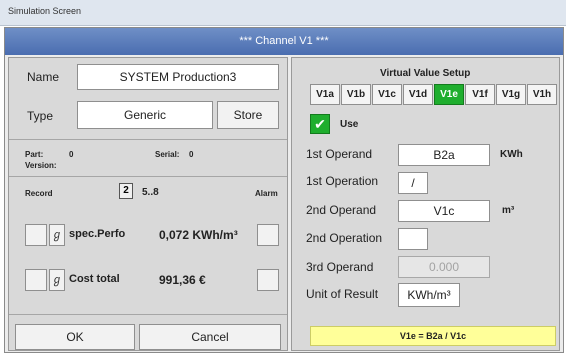 The width and height of the screenshot is (566, 355). I want to click on cancel-button: Cancel, so click(210, 337).